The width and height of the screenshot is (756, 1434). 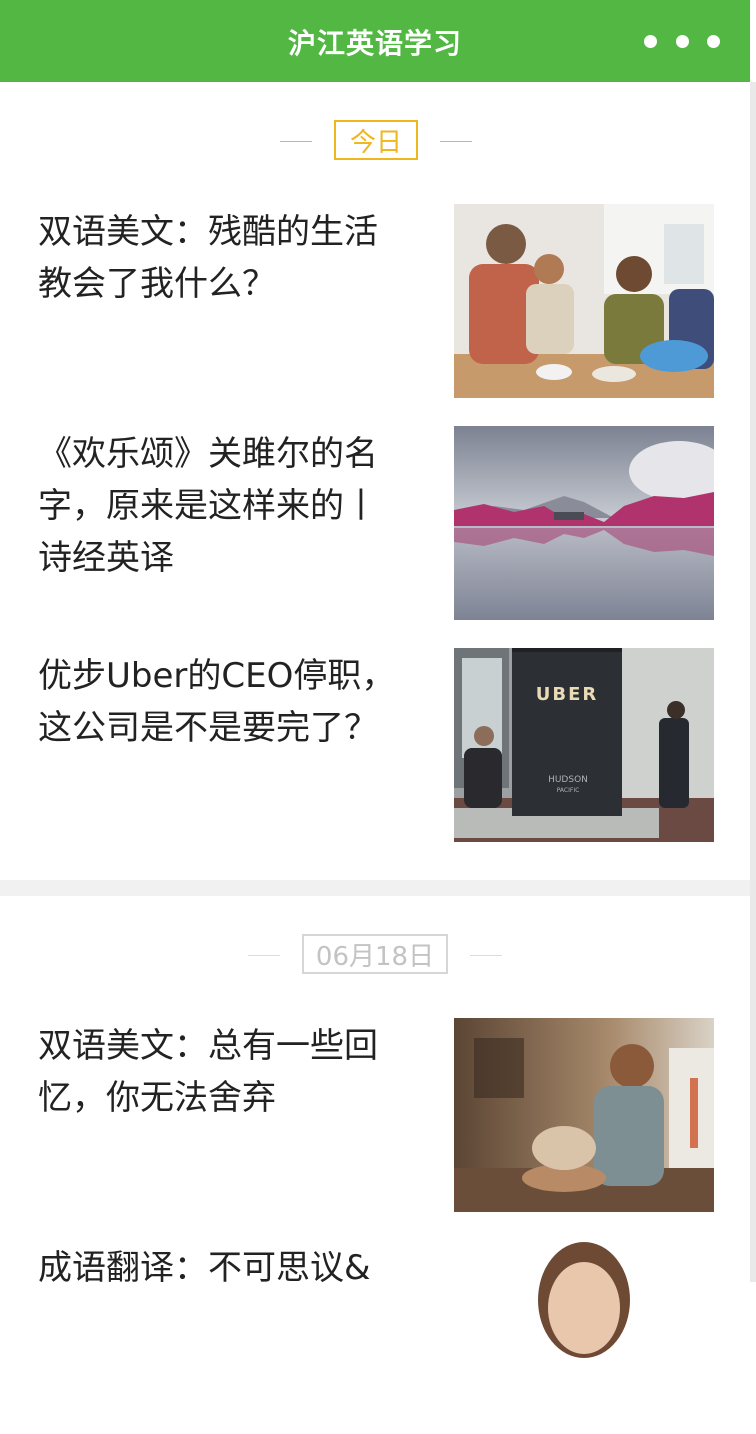 I want to click on svg-text: HUDSON, so click(x=568, y=780).